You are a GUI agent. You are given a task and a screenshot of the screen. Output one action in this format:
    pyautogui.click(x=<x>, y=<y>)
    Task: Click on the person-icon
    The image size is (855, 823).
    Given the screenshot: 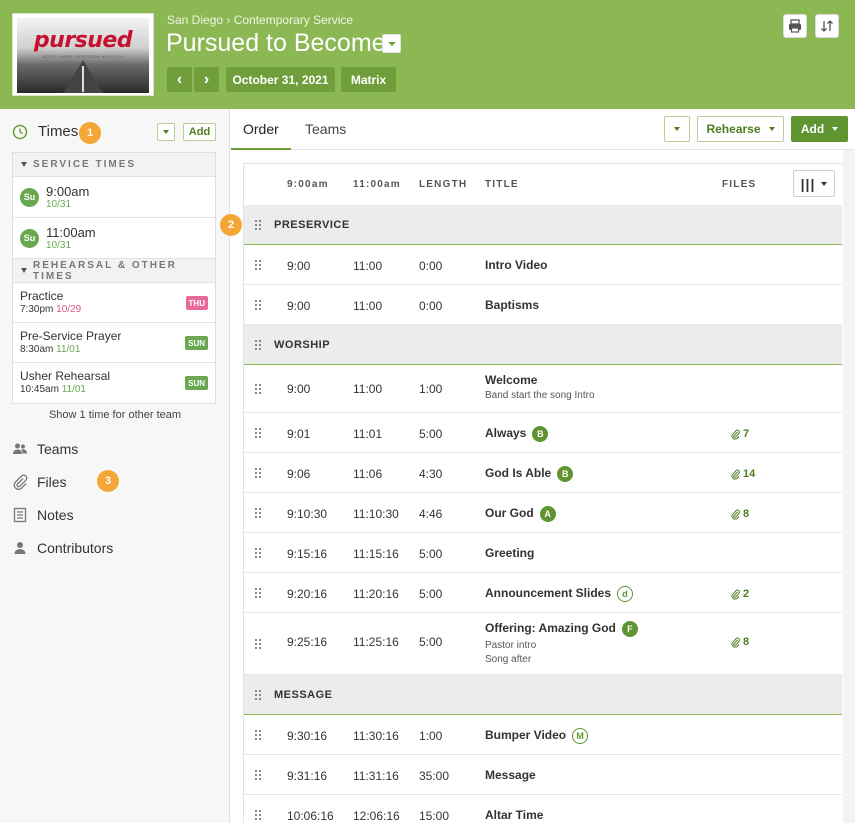 What is the action you would take?
    pyautogui.click(x=20, y=548)
    